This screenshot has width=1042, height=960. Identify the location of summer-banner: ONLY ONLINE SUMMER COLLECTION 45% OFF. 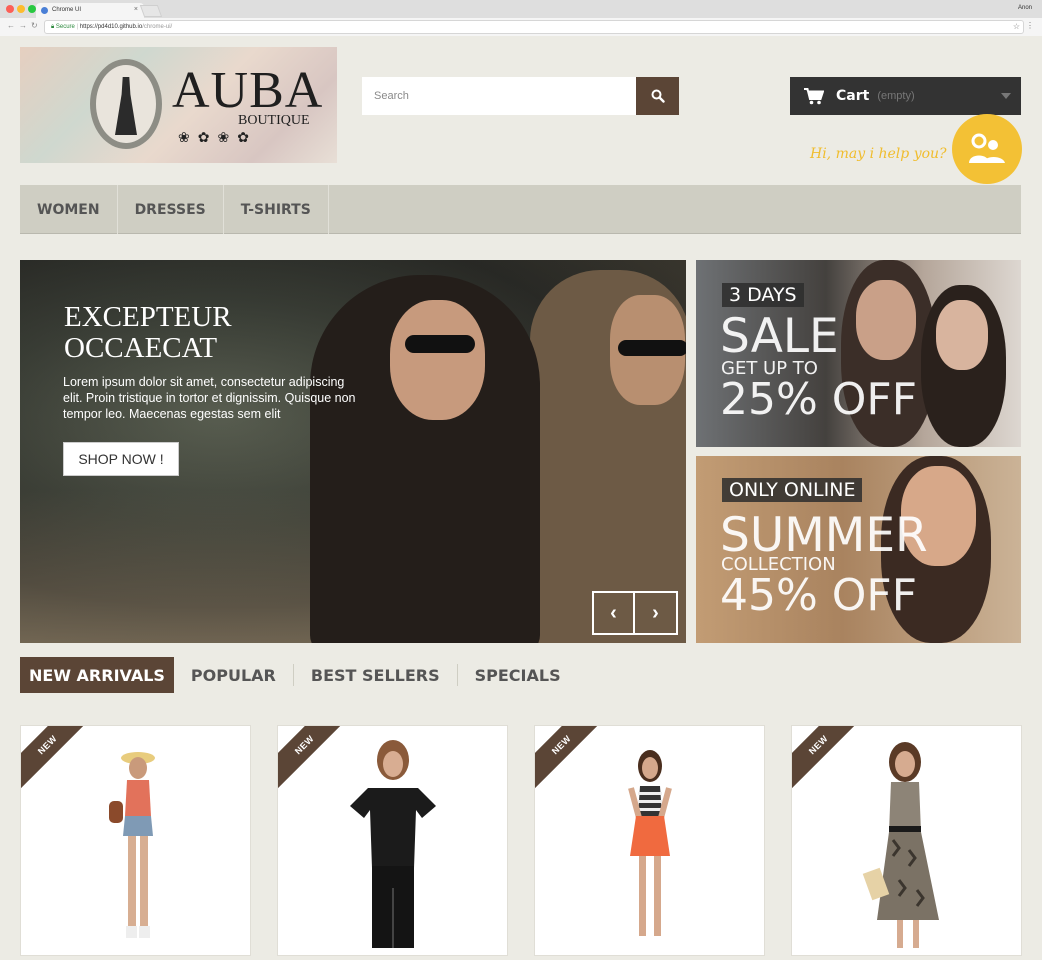
(858, 549).